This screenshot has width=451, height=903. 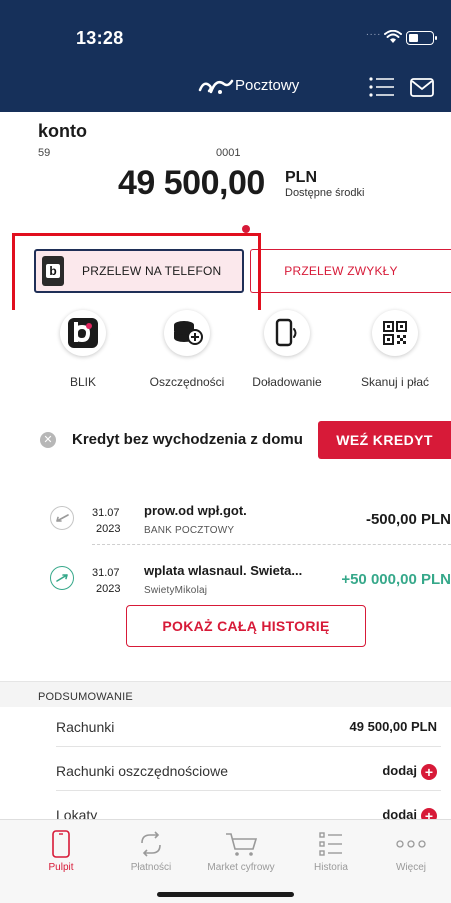 I want to click on summary-label: Rachunki oszczędnościowe, so click(x=142, y=771).